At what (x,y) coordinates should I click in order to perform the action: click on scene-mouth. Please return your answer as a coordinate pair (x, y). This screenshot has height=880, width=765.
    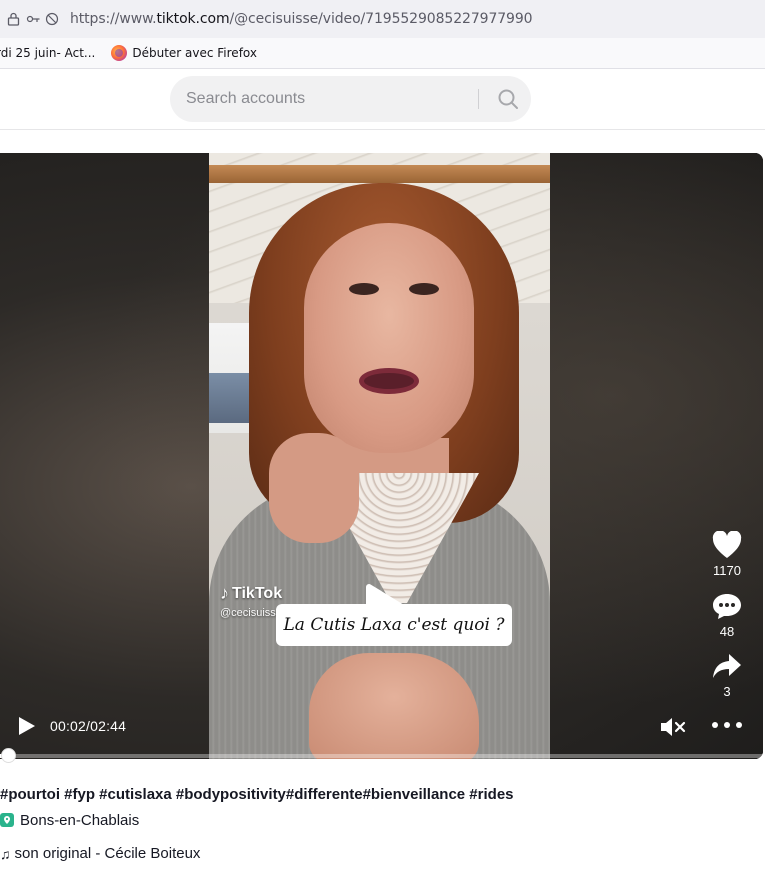
    Looking at the image, I should click on (389, 381).